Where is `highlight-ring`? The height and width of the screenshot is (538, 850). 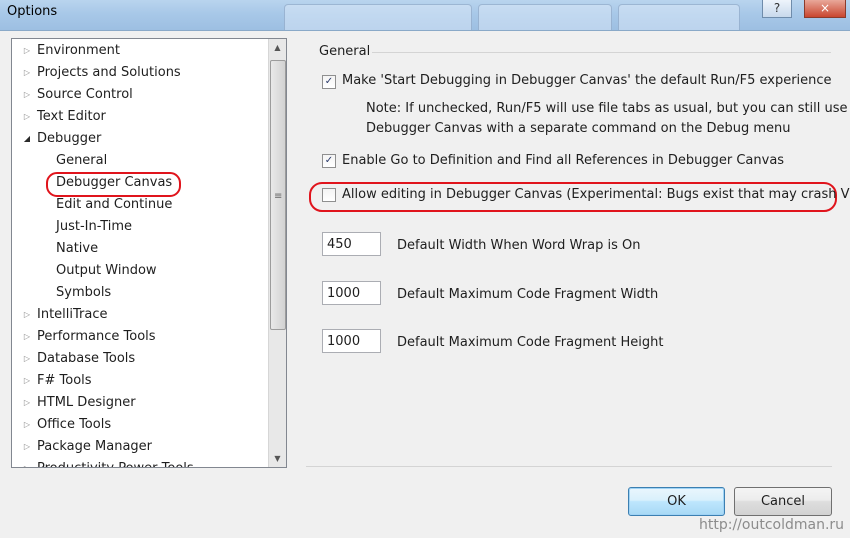
highlight-ring is located at coordinates (113, 184).